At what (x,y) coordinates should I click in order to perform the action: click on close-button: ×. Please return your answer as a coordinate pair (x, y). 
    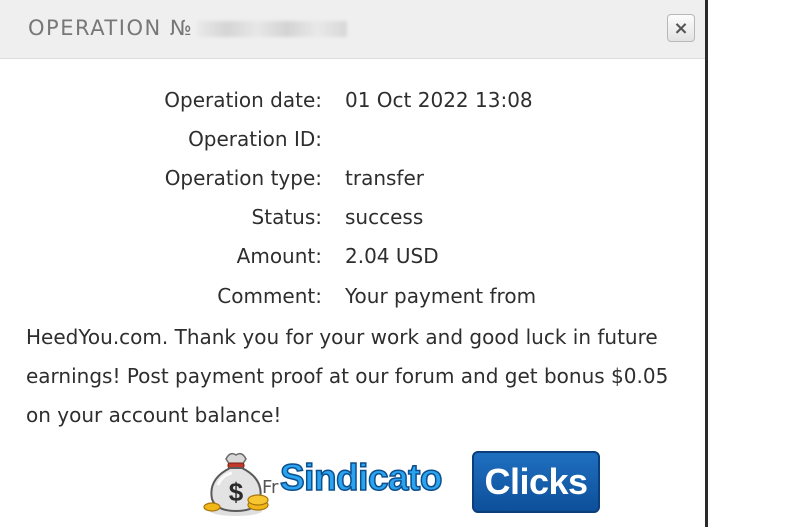
    Looking at the image, I should click on (681, 28).